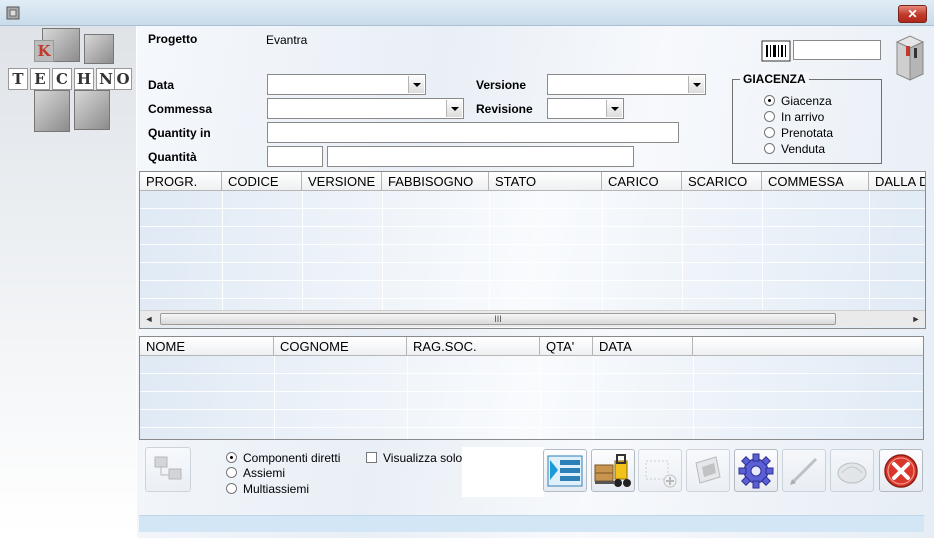 The width and height of the screenshot is (934, 538). What do you see at coordinates (207, 346) in the screenshot?
I see `column-header: NOME` at bounding box center [207, 346].